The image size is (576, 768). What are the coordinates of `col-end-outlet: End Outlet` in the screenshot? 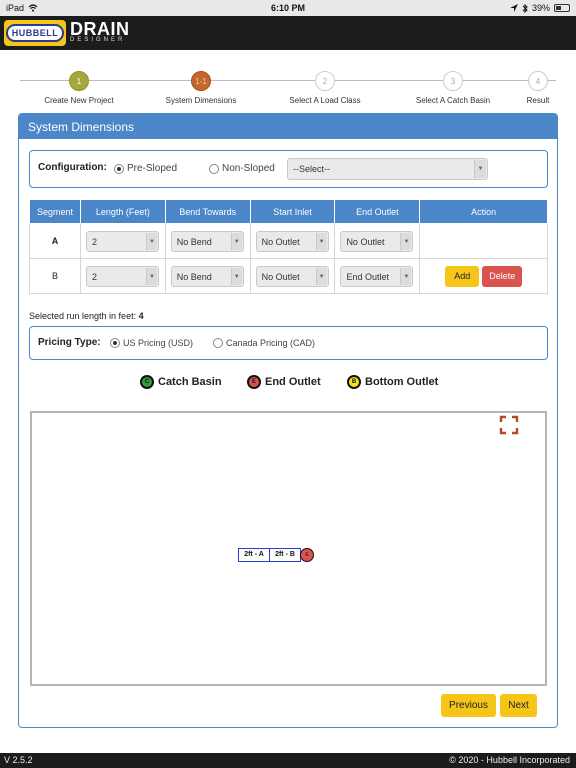 It's located at (377, 211).